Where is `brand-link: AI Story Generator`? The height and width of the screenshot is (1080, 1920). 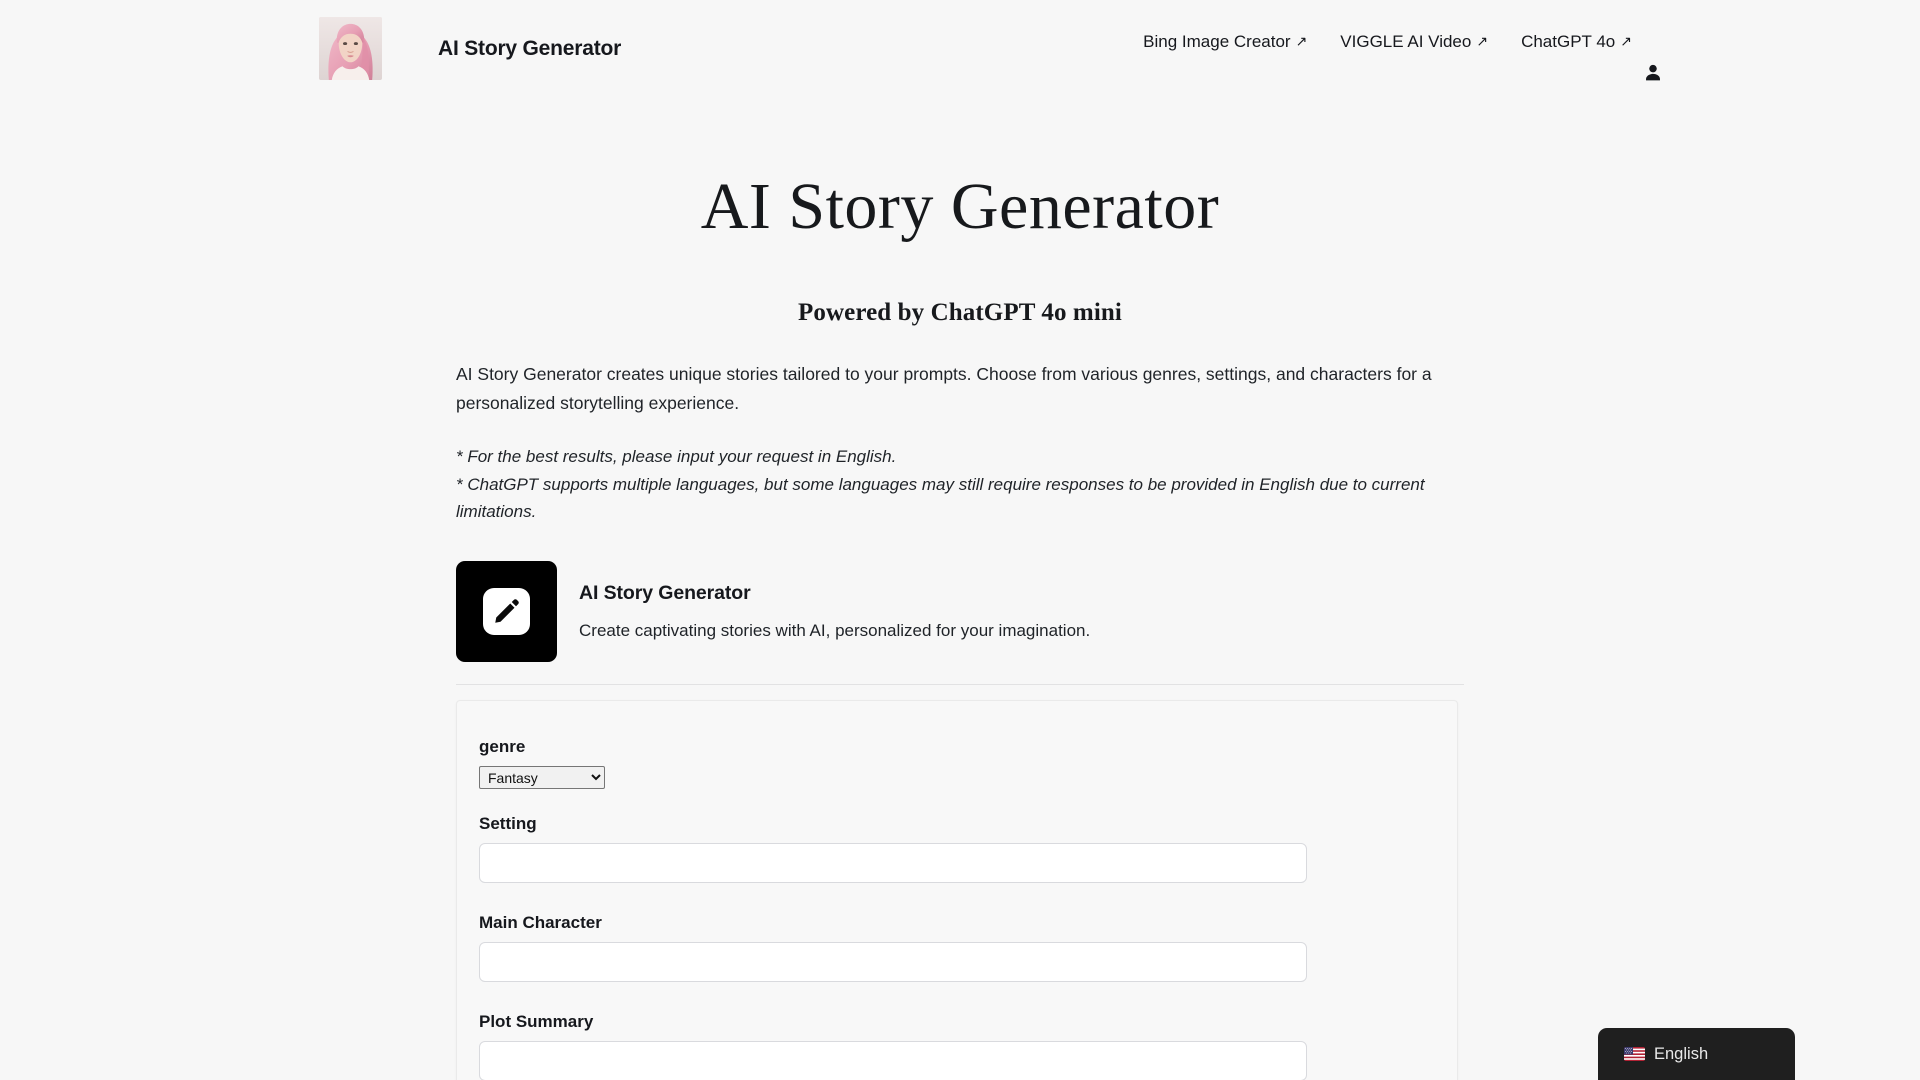
brand-link: AI Story Generator is located at coordinates (470, 48).